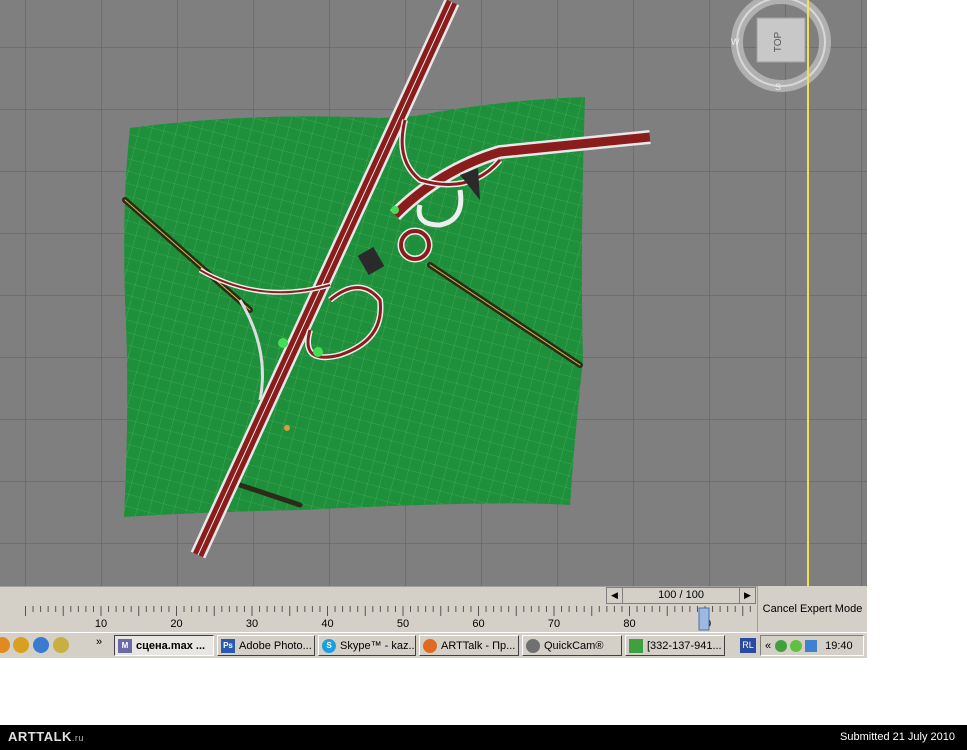 The image size is (967, 750). What do you see at coordinates (615, 595) in the screenshot?
I see `triangle-left-icon: ◀` at bounding box center [615, 595].